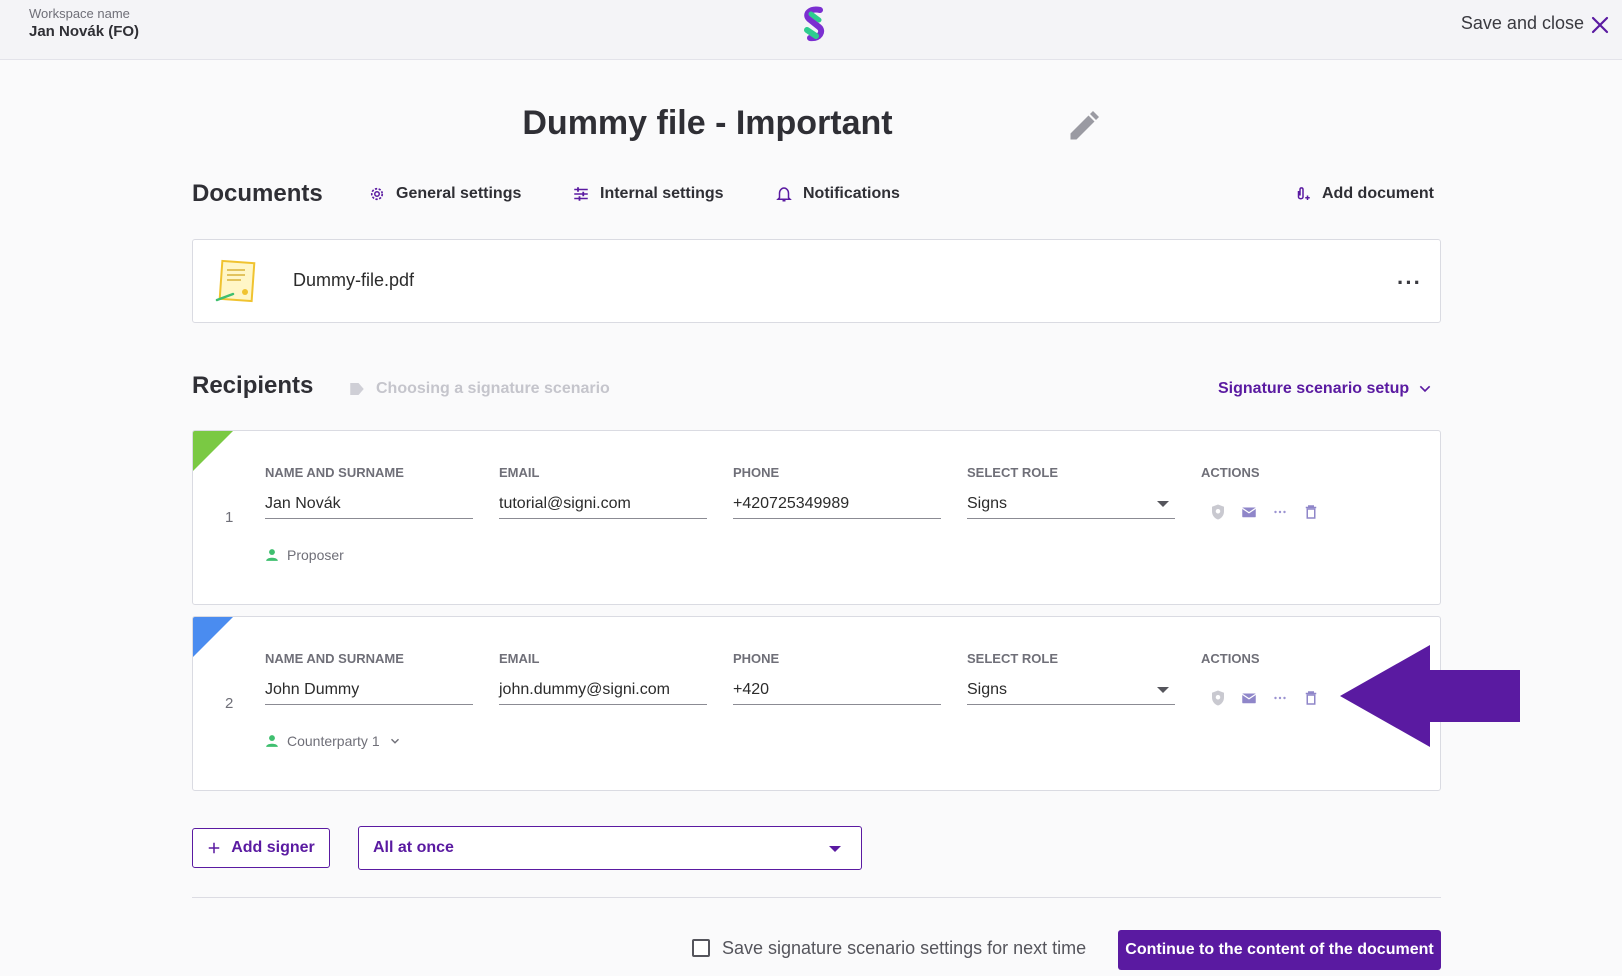 Image resolution: width=1622 pixels, height=976 pixels. What do you see at coordinates (493, 388) in the screenshot?
I see `scenario-hint-label: Choosing a signature scenario` at bounding box center [493, 388].